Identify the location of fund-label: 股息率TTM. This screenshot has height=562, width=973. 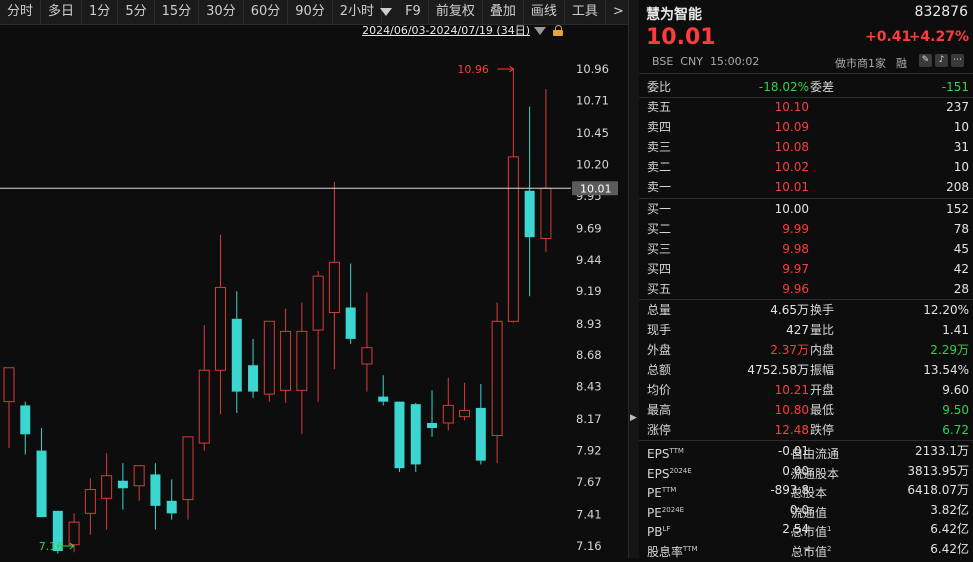
(672, 550).